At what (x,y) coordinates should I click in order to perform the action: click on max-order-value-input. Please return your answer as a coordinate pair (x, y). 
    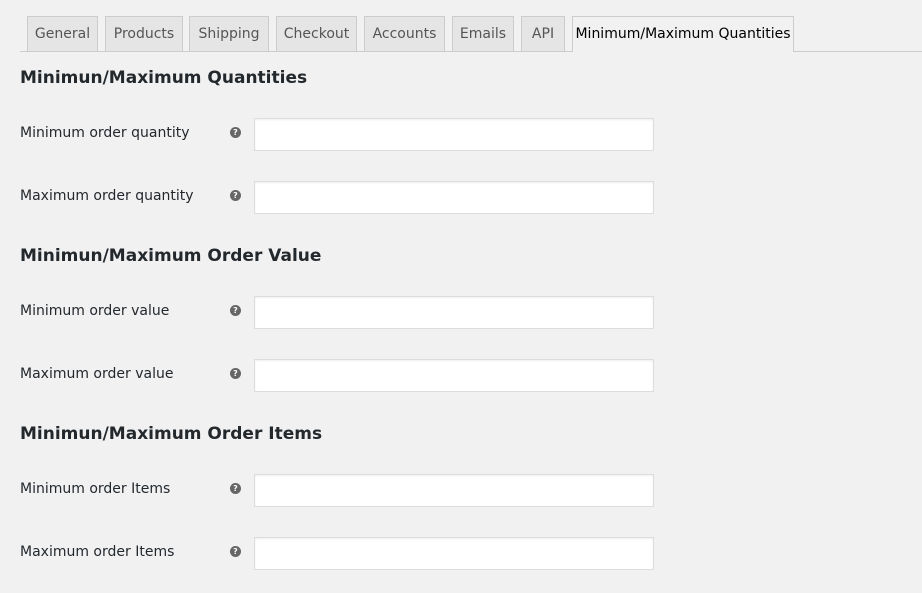
    Looking at the image, I should click on (454, 375).